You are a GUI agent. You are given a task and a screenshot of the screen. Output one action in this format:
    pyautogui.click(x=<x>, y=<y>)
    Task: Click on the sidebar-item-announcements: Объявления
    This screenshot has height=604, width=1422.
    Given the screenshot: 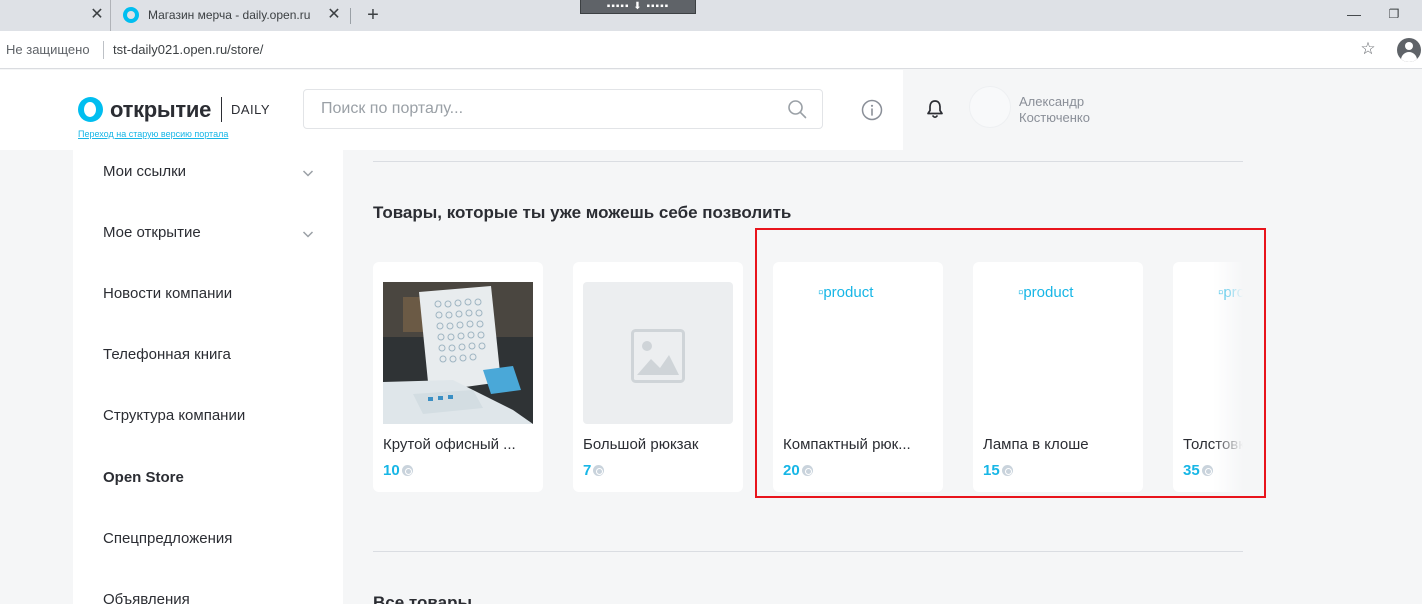 What is the action you would take?
    pyautogui.click(x=213, y=596)
    